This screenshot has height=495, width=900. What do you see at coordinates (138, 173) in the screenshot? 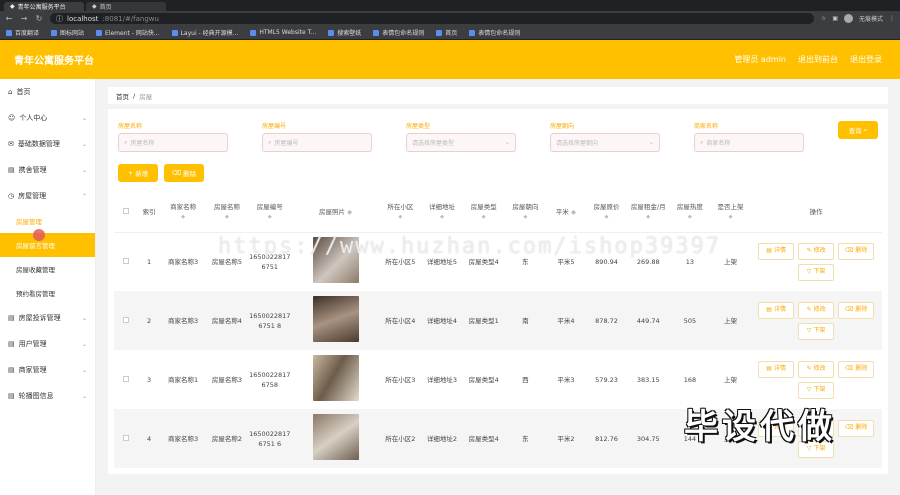
I see `add-button: + 新增` at bounding box center [138, 173].